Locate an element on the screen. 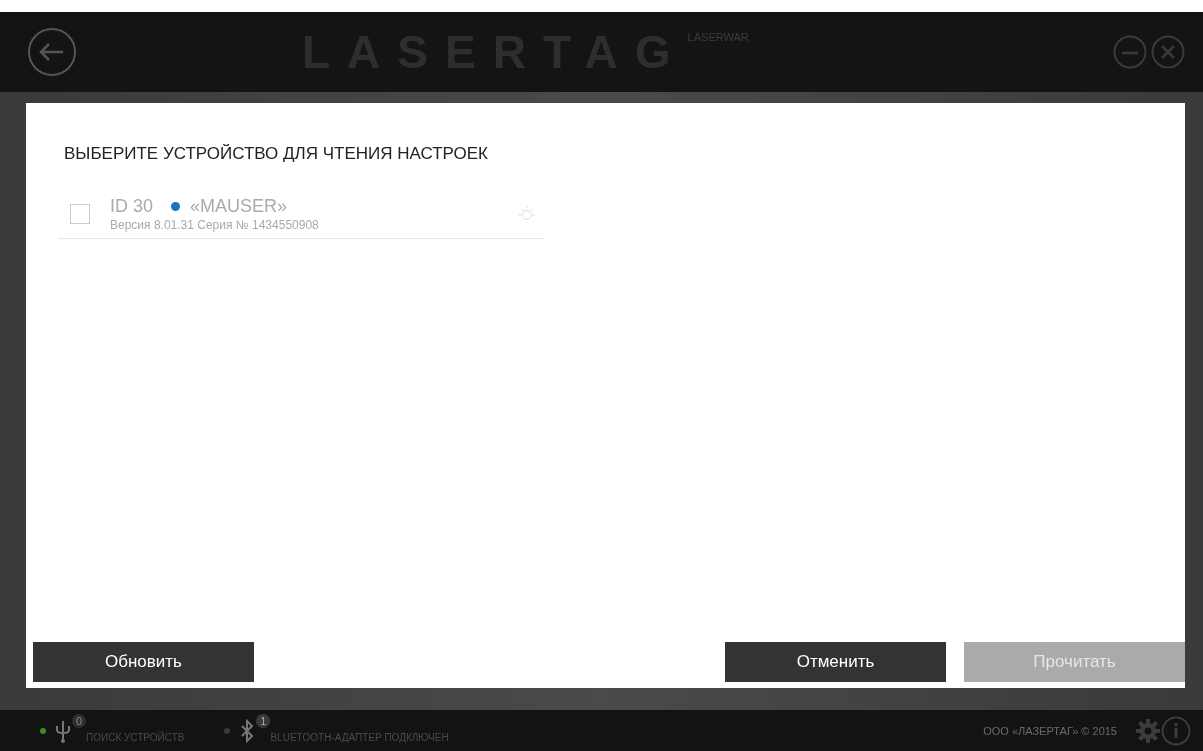 This screenshot has height=751, width=1203. minimize-button is located at coordinates (1130, 52).